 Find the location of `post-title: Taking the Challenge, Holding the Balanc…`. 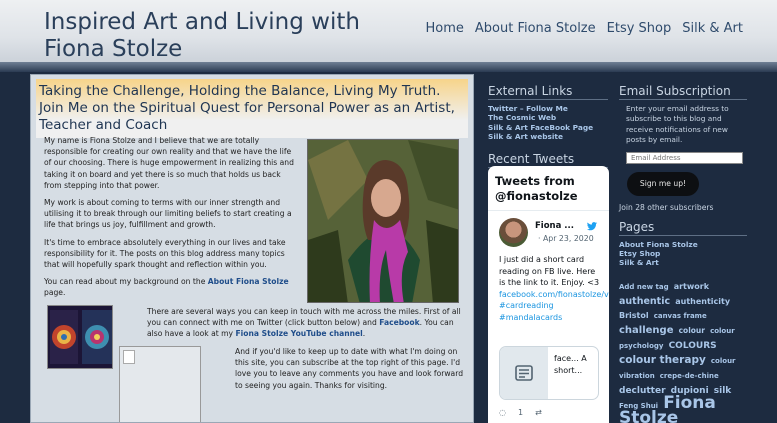

post-title: Taking the Challenge, Holding the Balanc… is located at coordinates (252, 108).